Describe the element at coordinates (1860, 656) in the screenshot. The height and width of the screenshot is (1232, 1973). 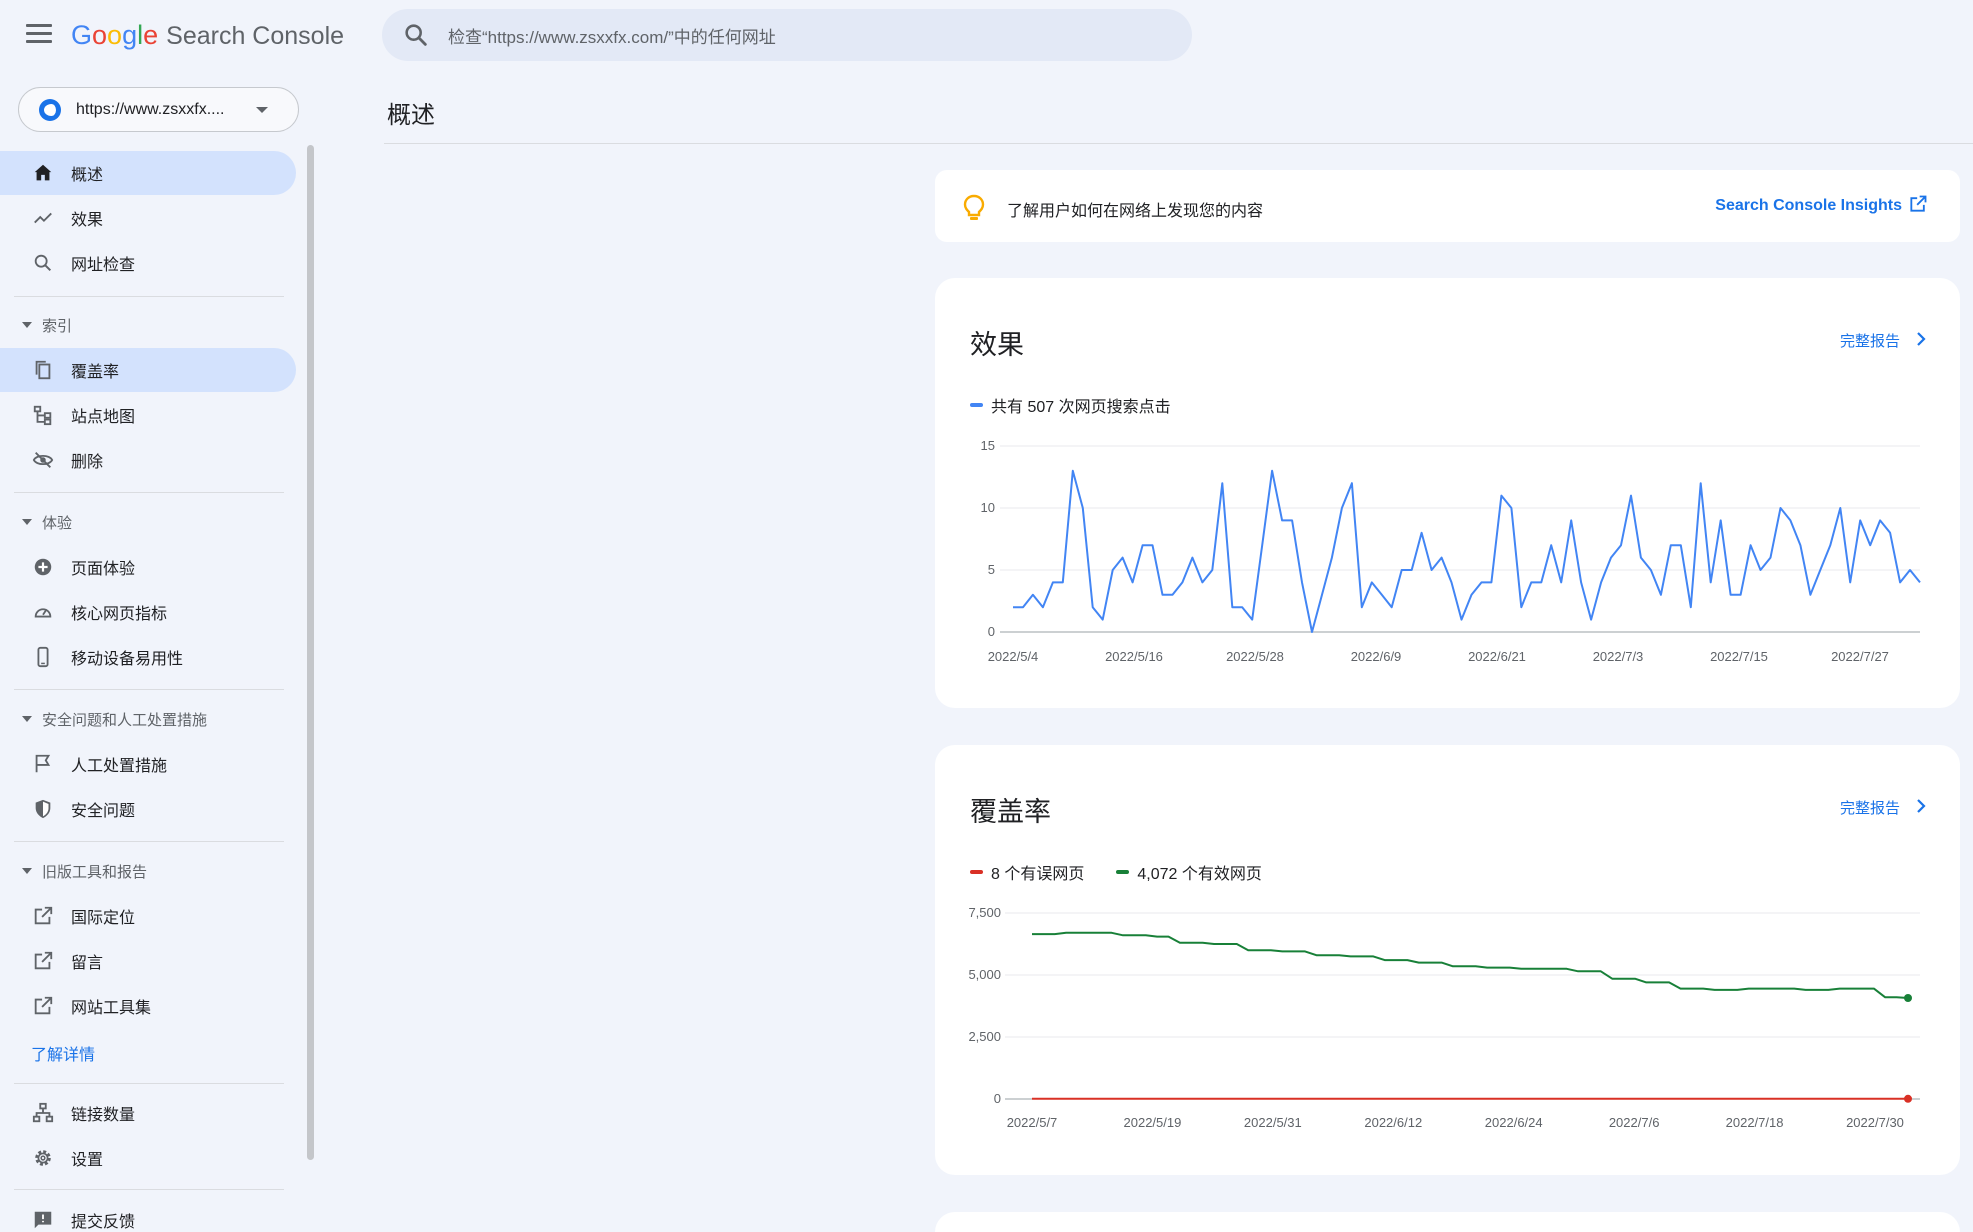
I see `x-tick-label: 2022/7/27` at that location.